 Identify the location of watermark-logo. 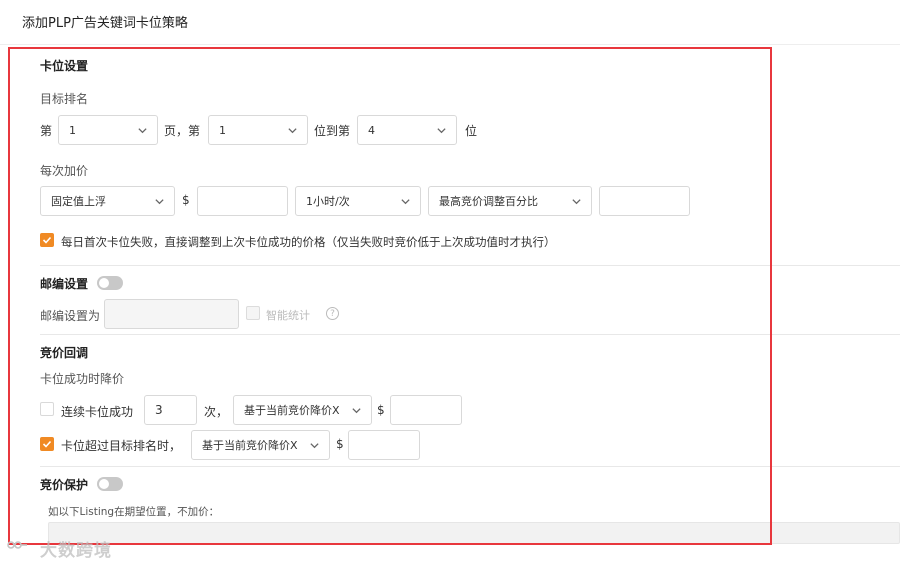
(17, 545).